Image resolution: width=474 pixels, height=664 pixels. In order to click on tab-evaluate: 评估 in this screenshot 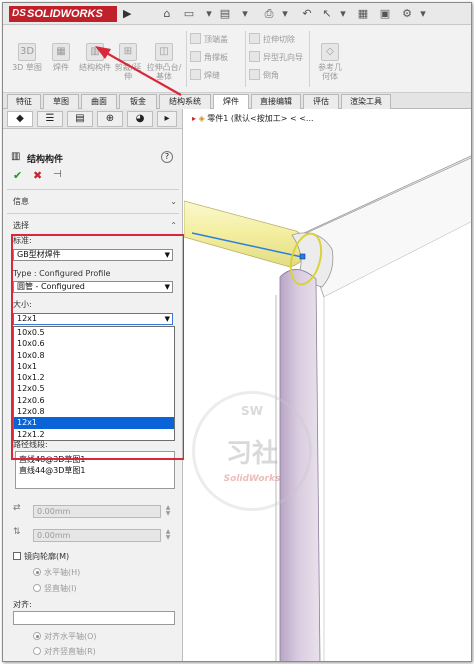, I will do `click(321, 101)`.